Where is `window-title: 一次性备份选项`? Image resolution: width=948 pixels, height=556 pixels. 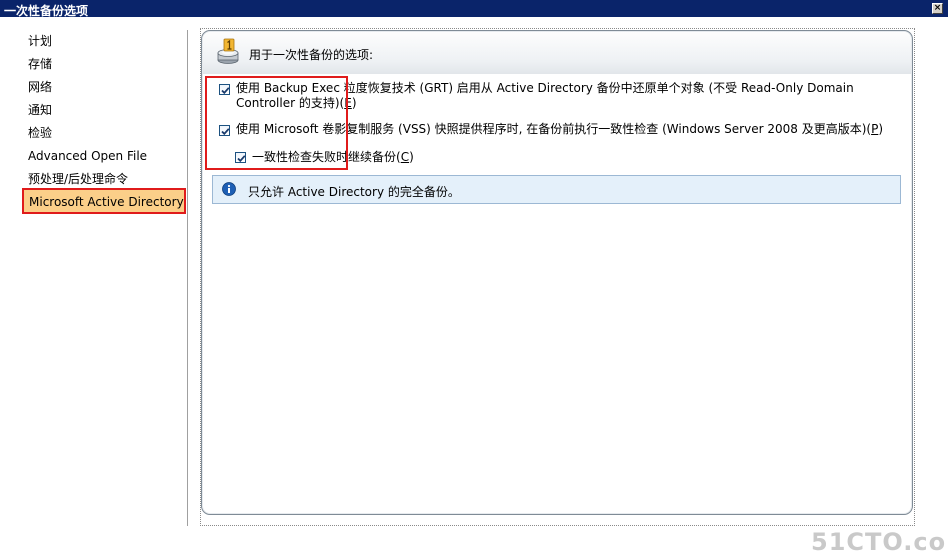 window-title: 一次性备份选项 is located at coordinates (46, 11).